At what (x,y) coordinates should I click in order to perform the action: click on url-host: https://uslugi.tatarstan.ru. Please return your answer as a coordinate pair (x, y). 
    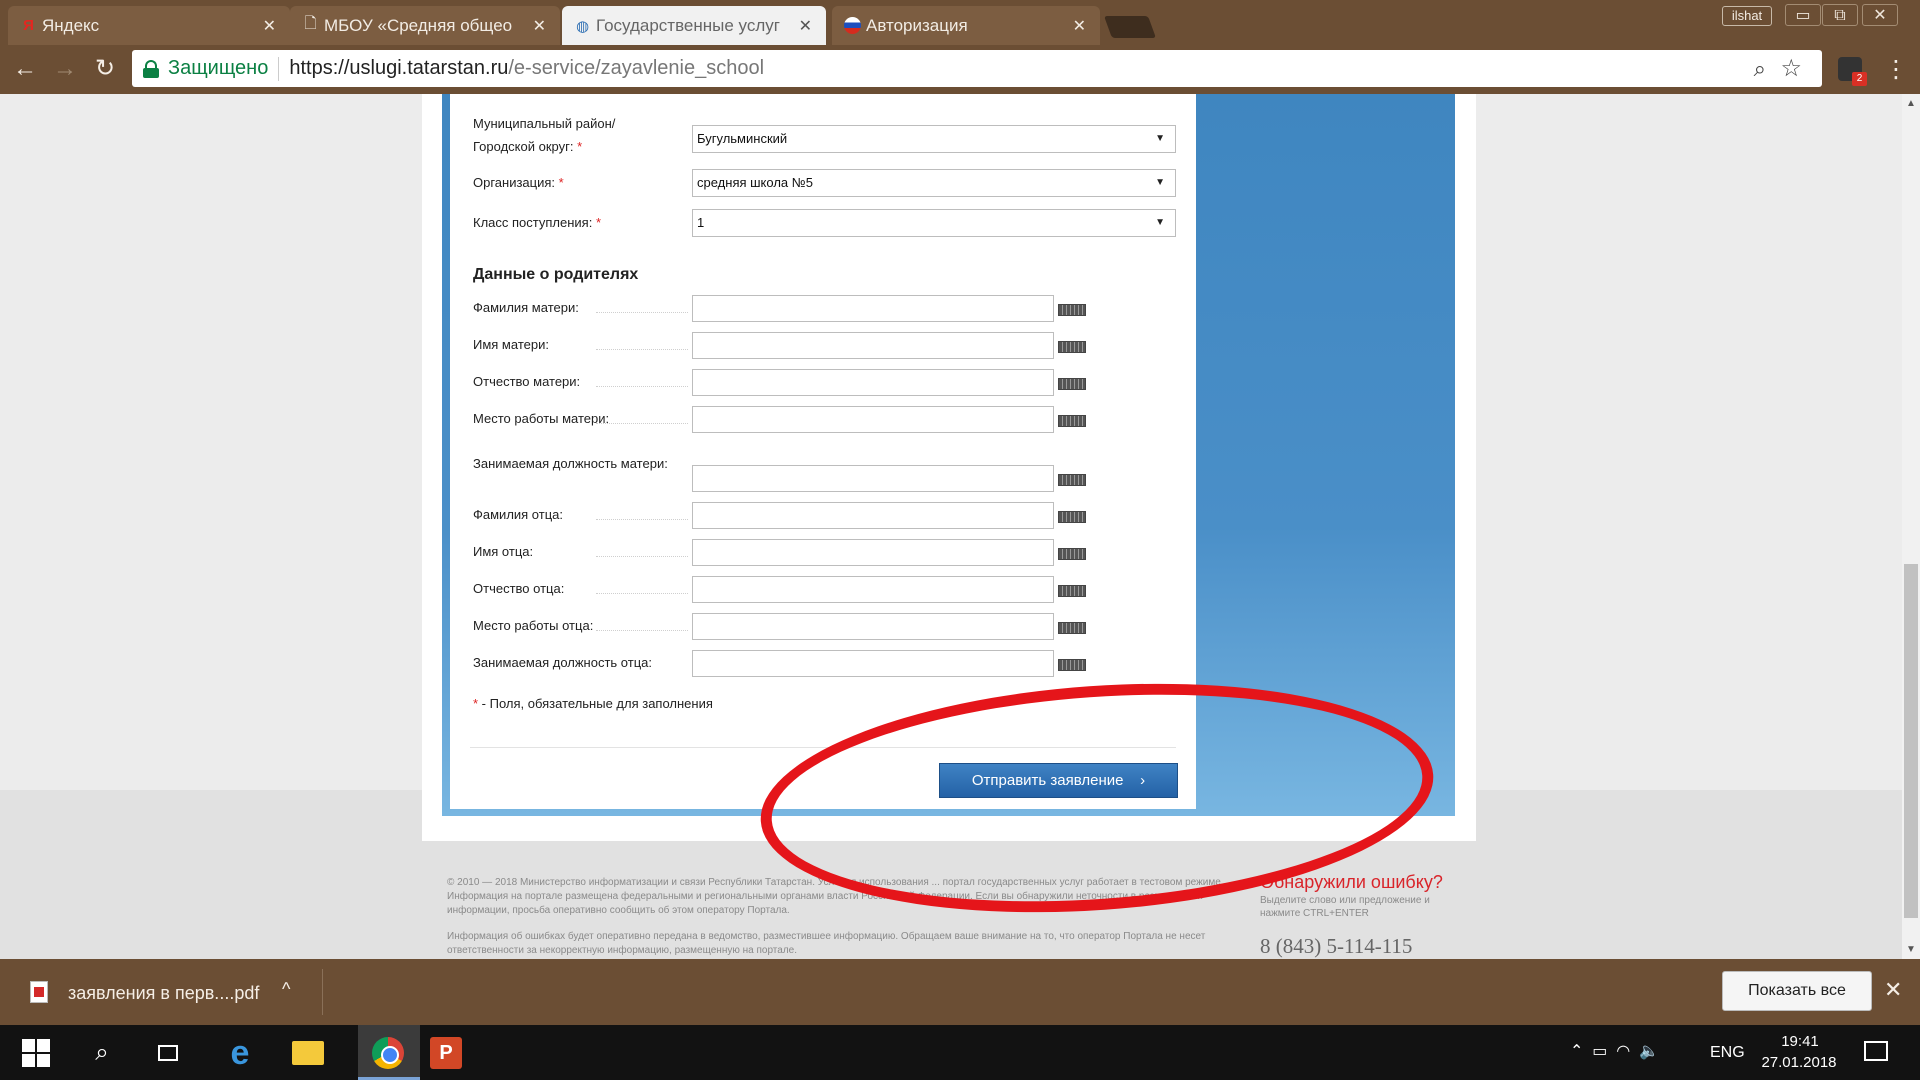
    Looking at the image, I should click on (399, 68).